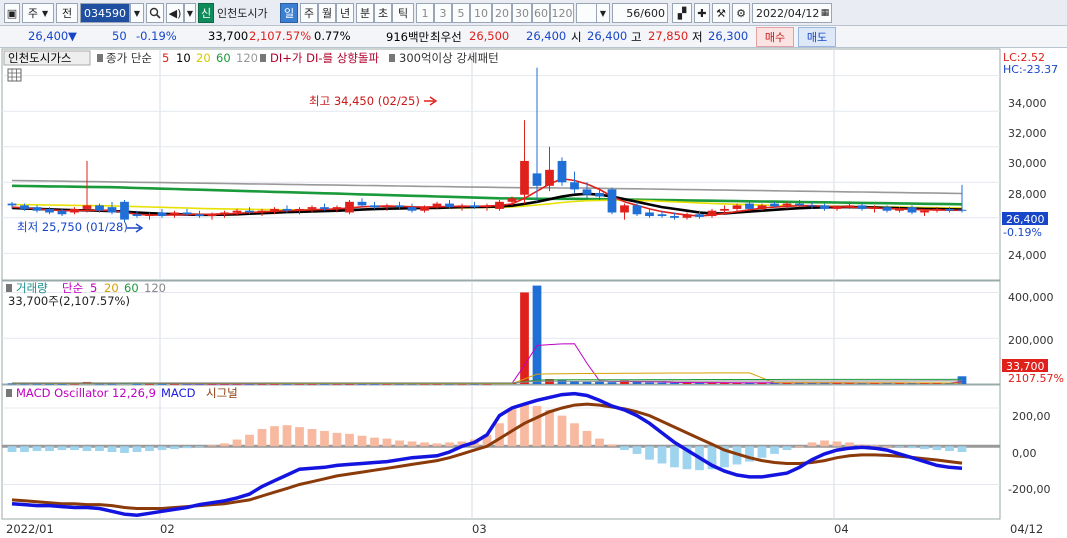 This screenshot has height=538, width=1067. What do you see at coordinates (741, 13) in the screenshot?
I see `gear-icon: ⚙` at bounding box center [741, 13].